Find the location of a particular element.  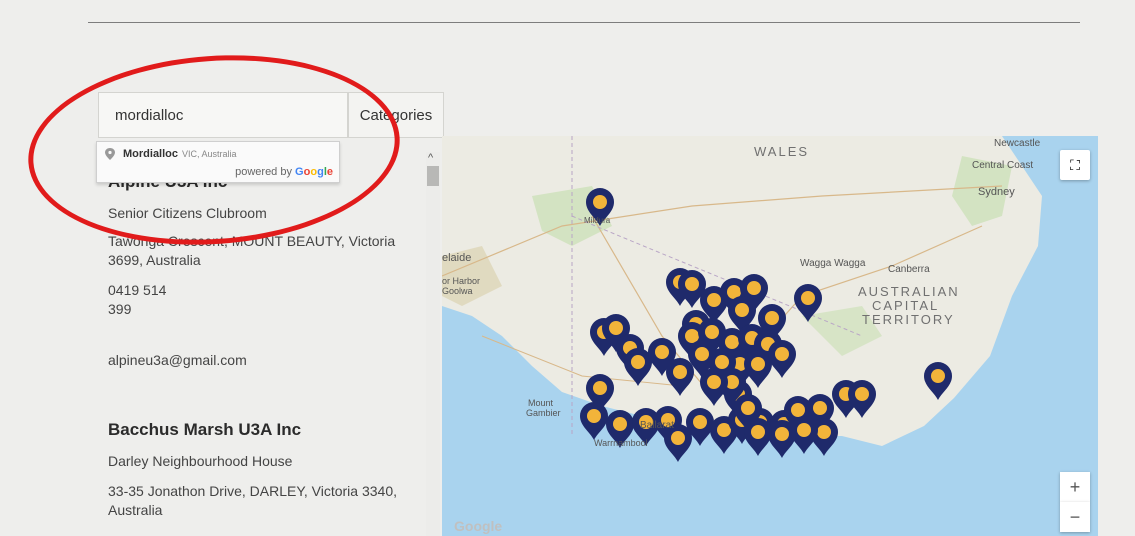

map-label-city: Mildura is located at coordinates (597, 220).